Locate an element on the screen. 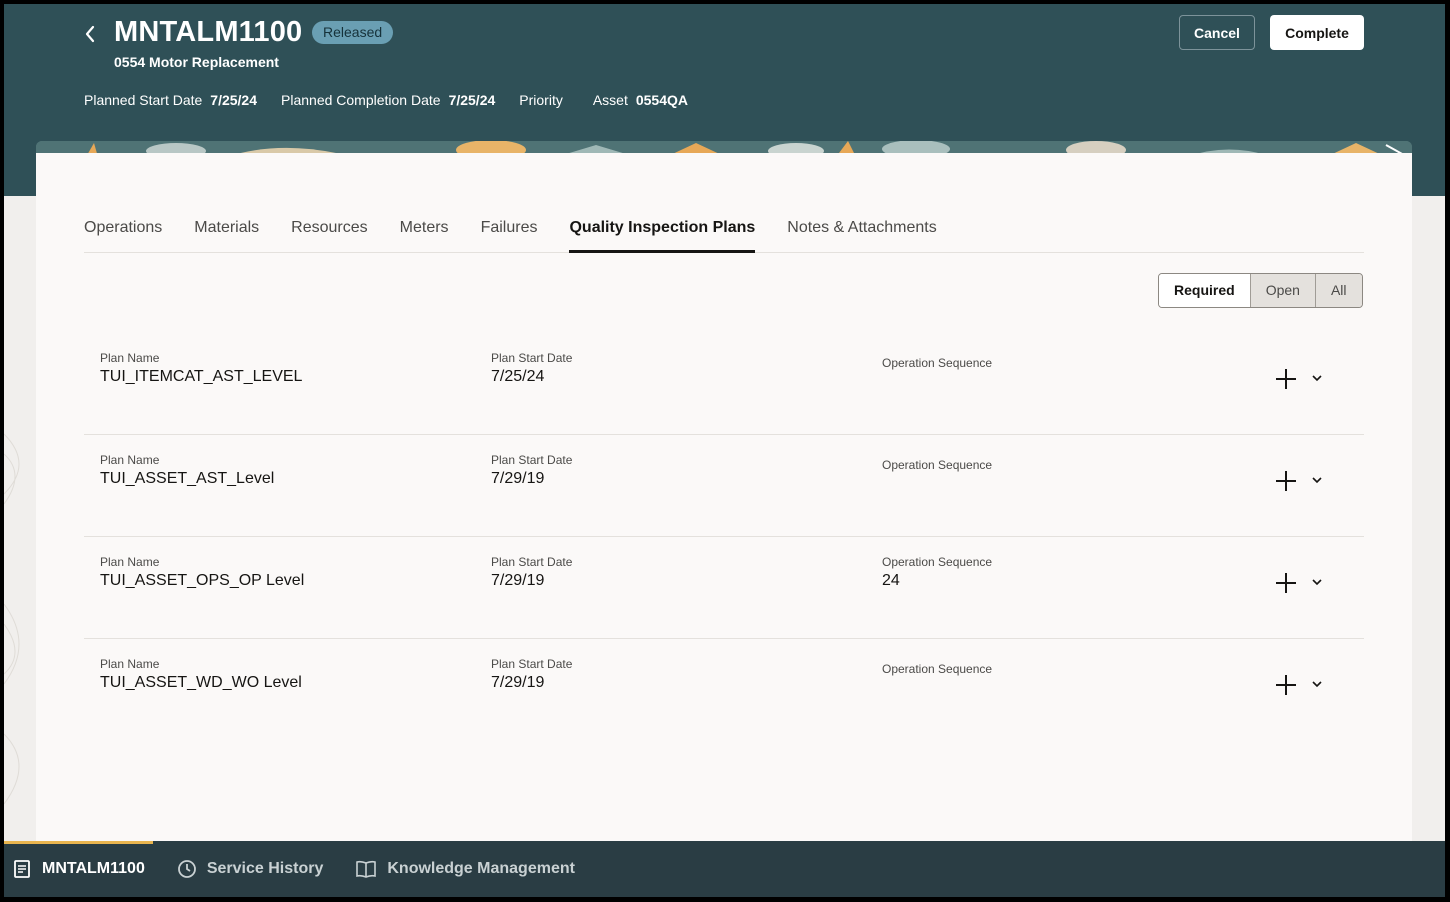  plan-name-value: TUI_ASSET_OPS_OP Level is located at coordinates (202, 580).